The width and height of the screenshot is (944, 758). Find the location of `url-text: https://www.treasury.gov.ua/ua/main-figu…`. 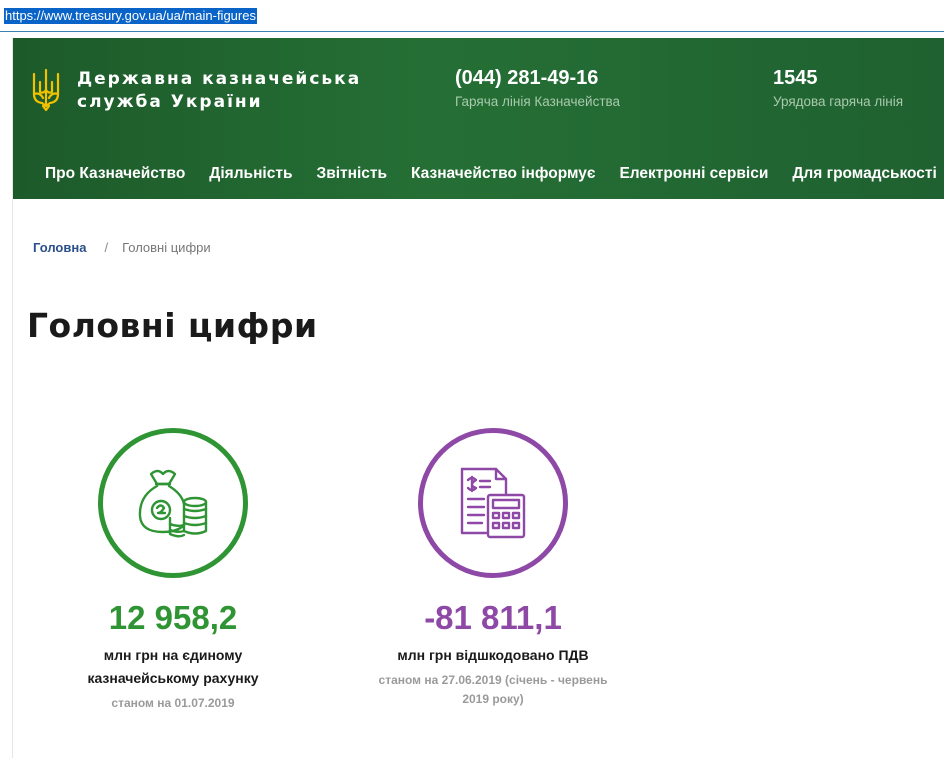

url-text: https://www.treasury.gov.ua/ua/main-figu… is located at coordinates (130, 16).